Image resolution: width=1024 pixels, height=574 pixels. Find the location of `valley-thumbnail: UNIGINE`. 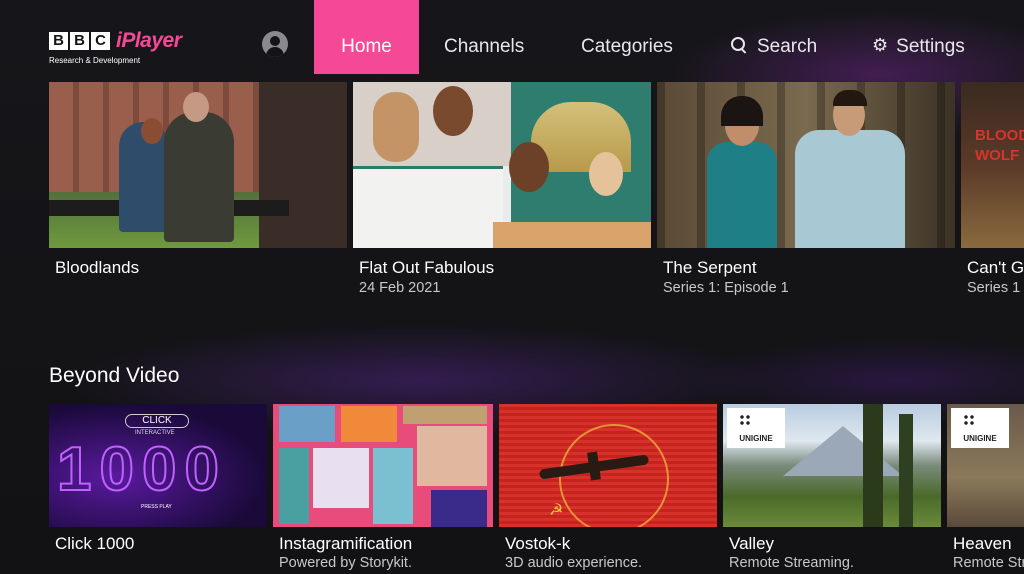

valley-thumbnail: UNIGINE is located at coordinates (832, 465).